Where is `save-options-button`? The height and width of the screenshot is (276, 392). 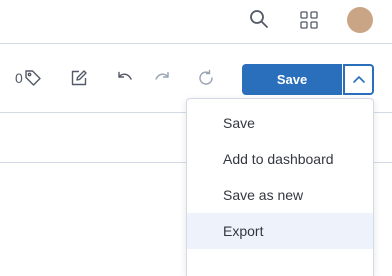
save-options-button is located at coordinates (358, 79).